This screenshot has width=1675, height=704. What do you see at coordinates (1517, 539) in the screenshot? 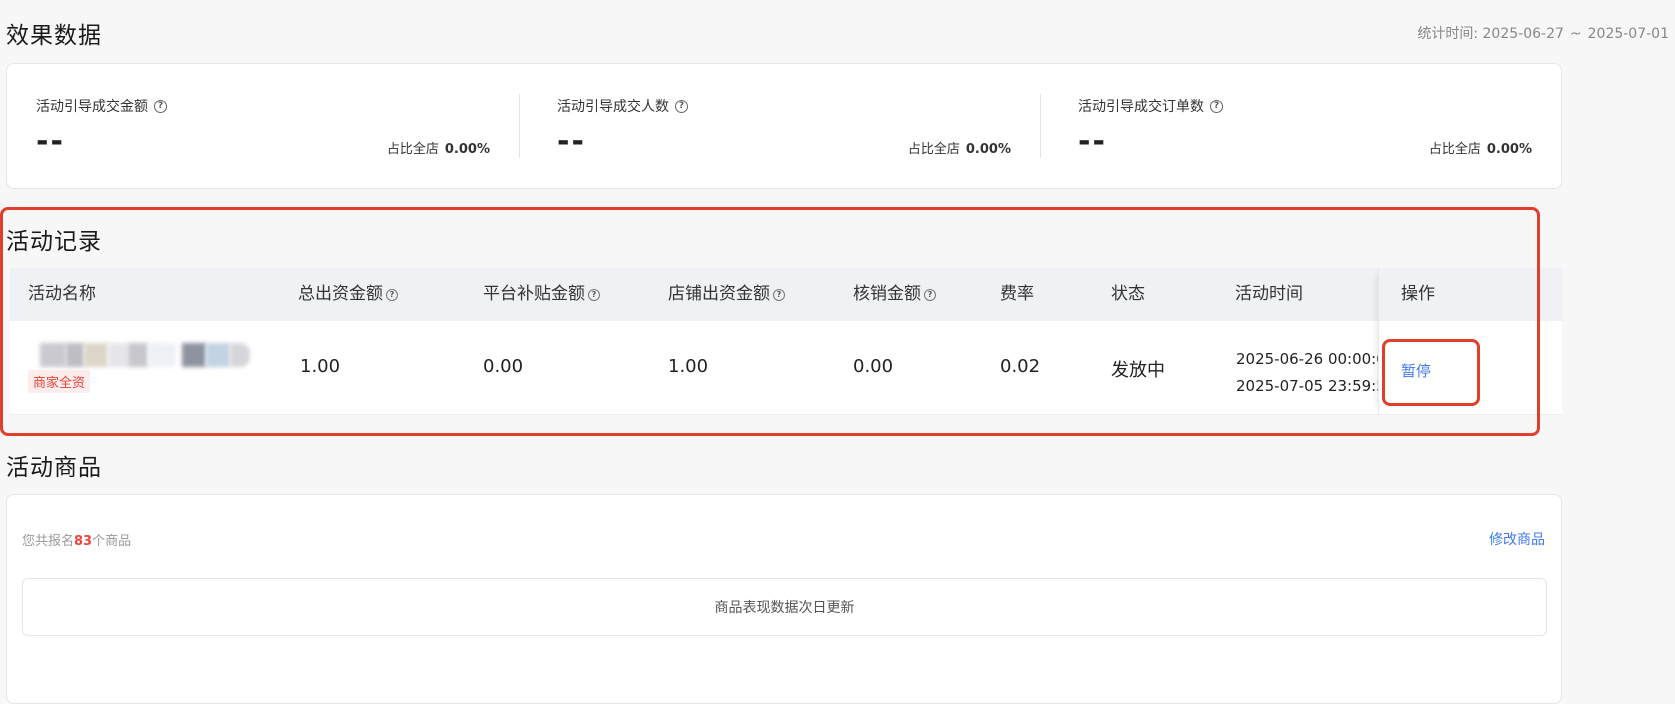
I see `edit-goods-link: 修改商品` at bounding box center [1517, 539].